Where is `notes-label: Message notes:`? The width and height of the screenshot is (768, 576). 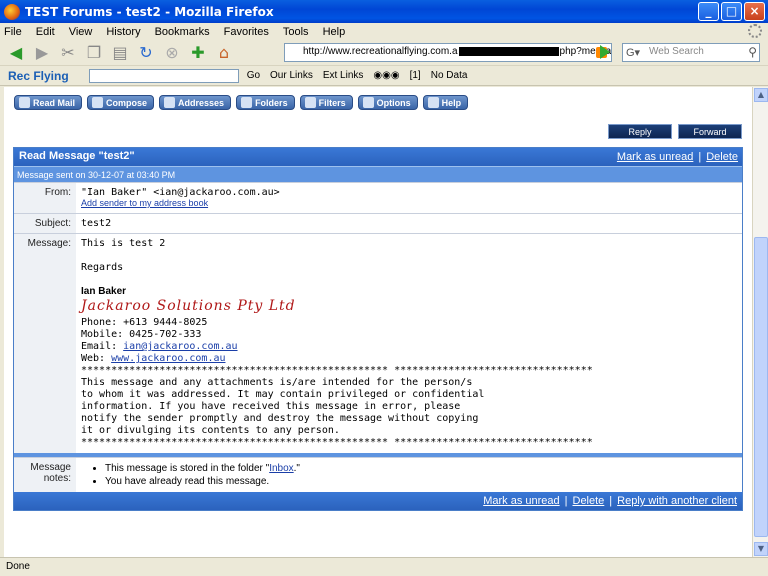
notes-label: Message notes: is located at coordinates (45, 475).